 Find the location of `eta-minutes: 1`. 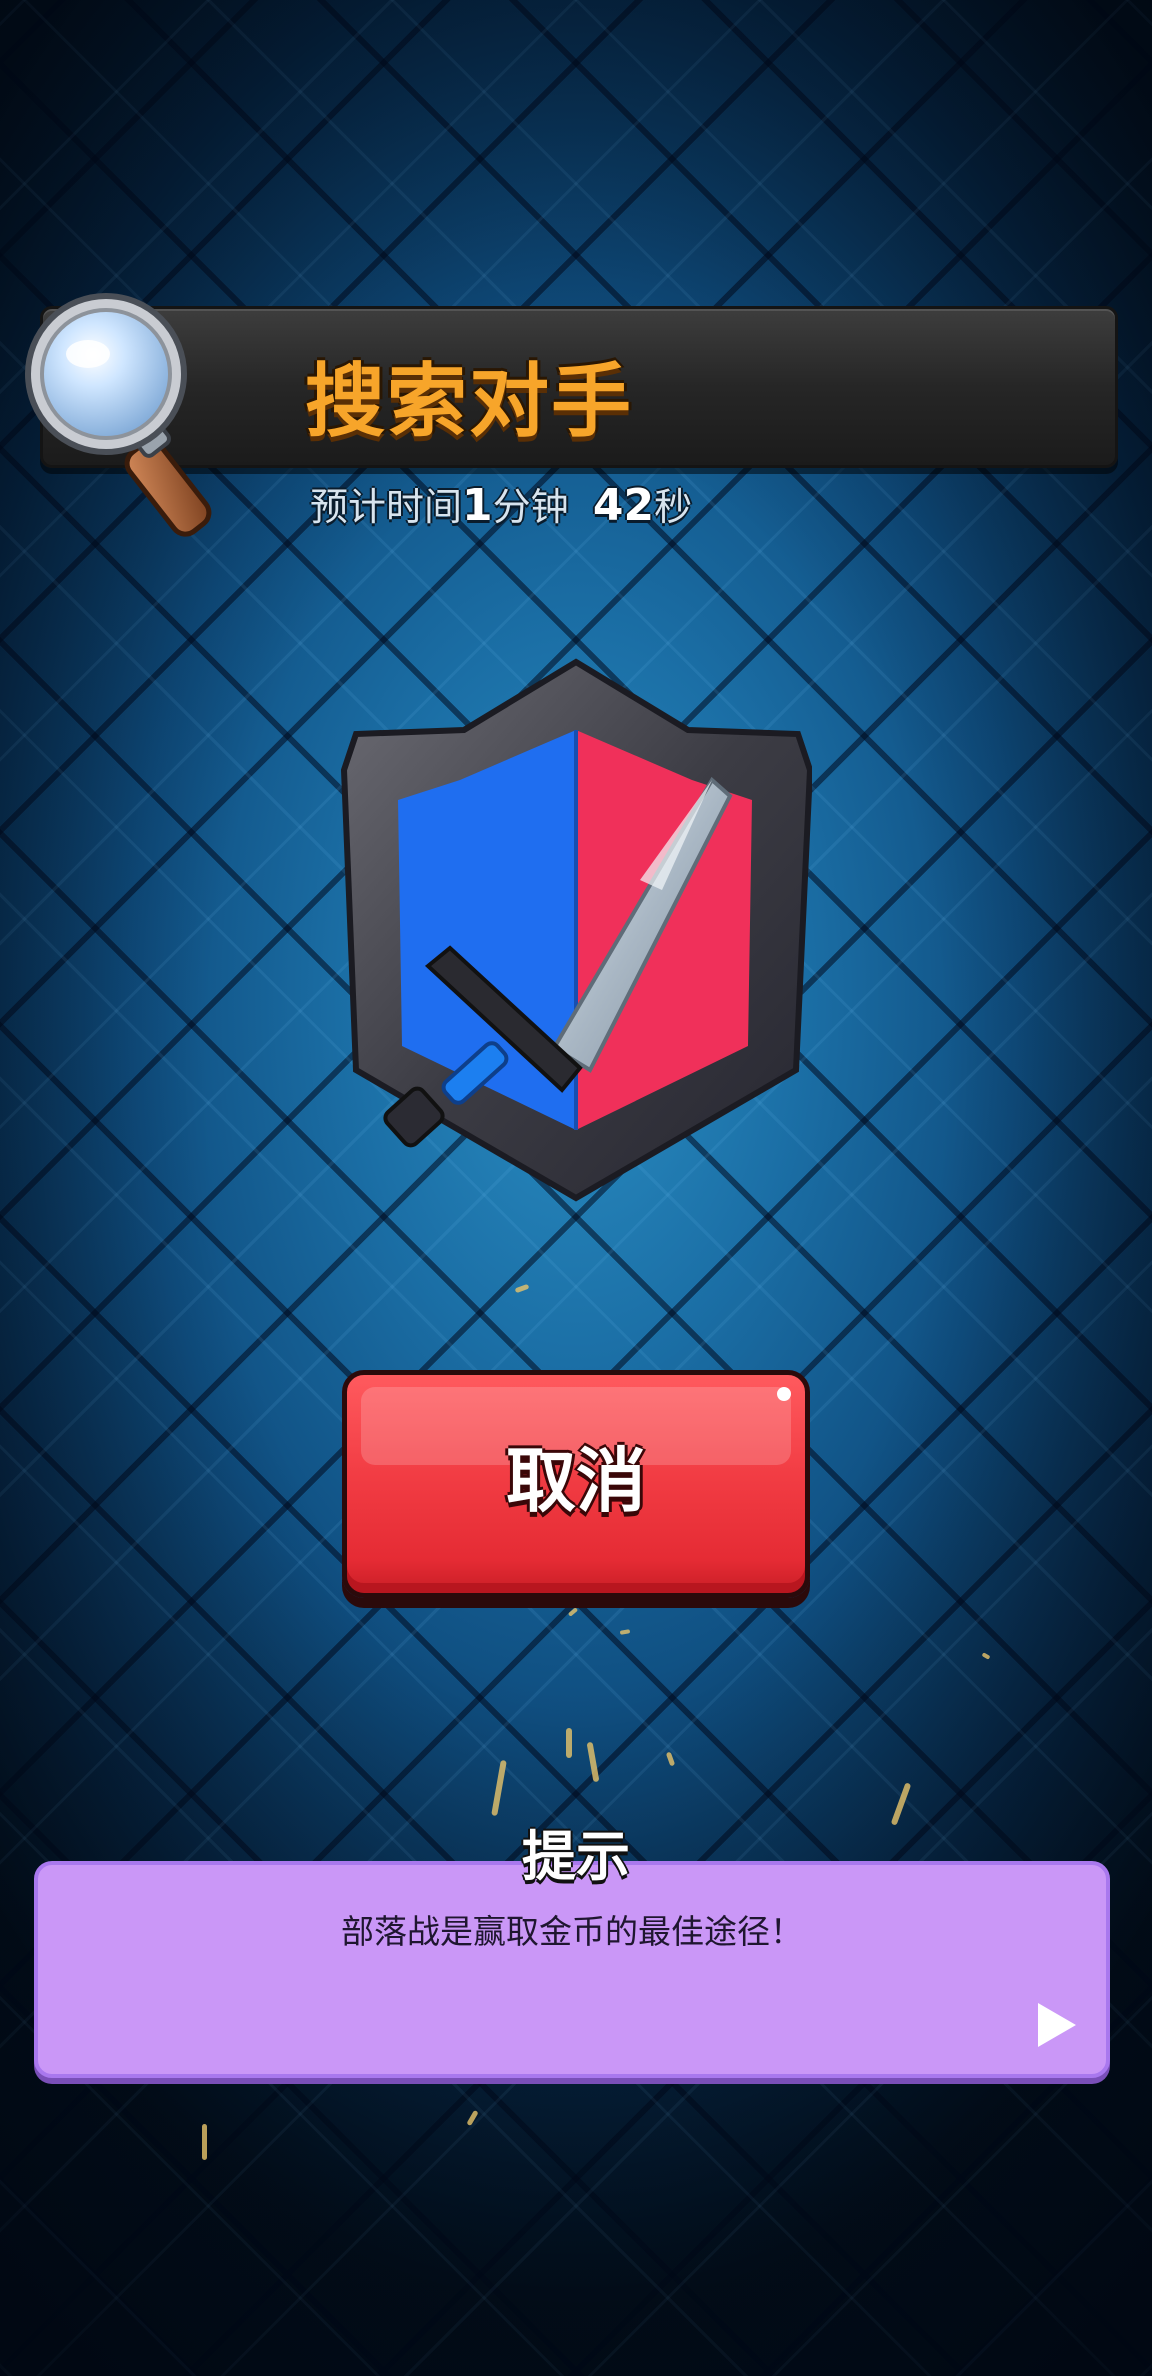

eta-minutes: 1 is located at coordinates (477, 505).